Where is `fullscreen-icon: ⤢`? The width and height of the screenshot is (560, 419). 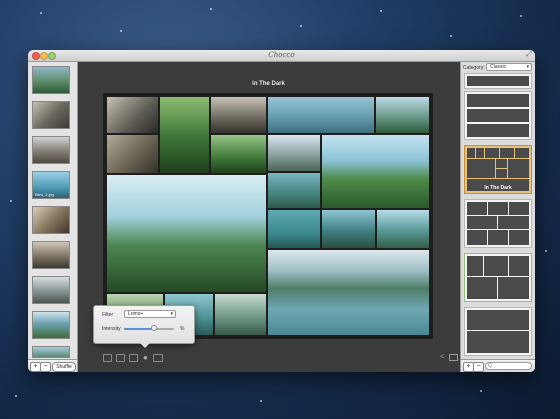 fullscreen-icon: ⤢ is located at coordinates (529, 55).